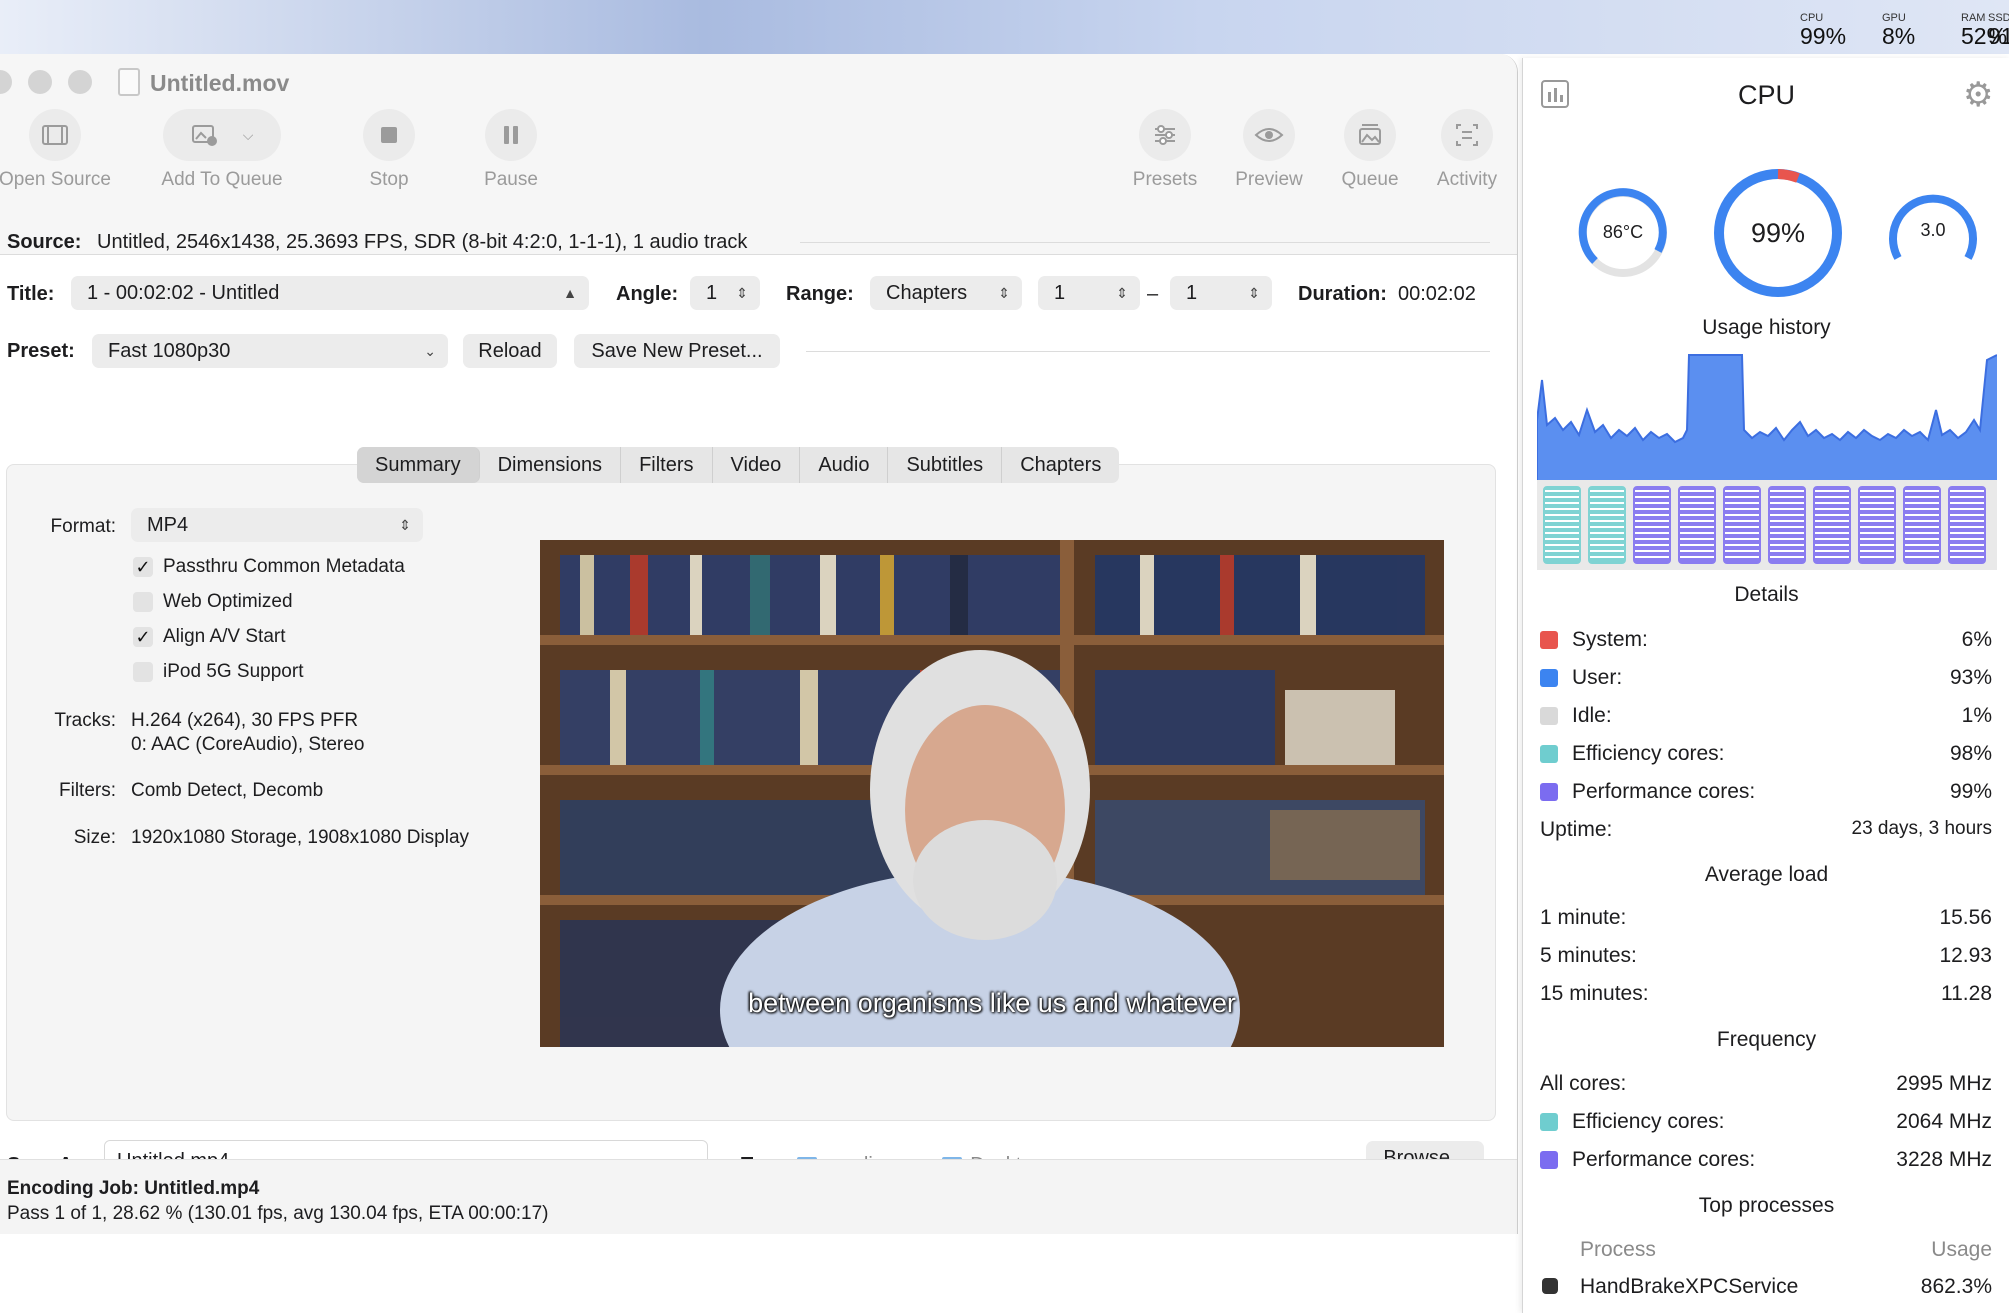 This screenshot has width=2009, height=1313. What do you see at coordinates (510, 351) in the screenshot?
I see `reload-button: Reload` at bounding box center [510, 351].